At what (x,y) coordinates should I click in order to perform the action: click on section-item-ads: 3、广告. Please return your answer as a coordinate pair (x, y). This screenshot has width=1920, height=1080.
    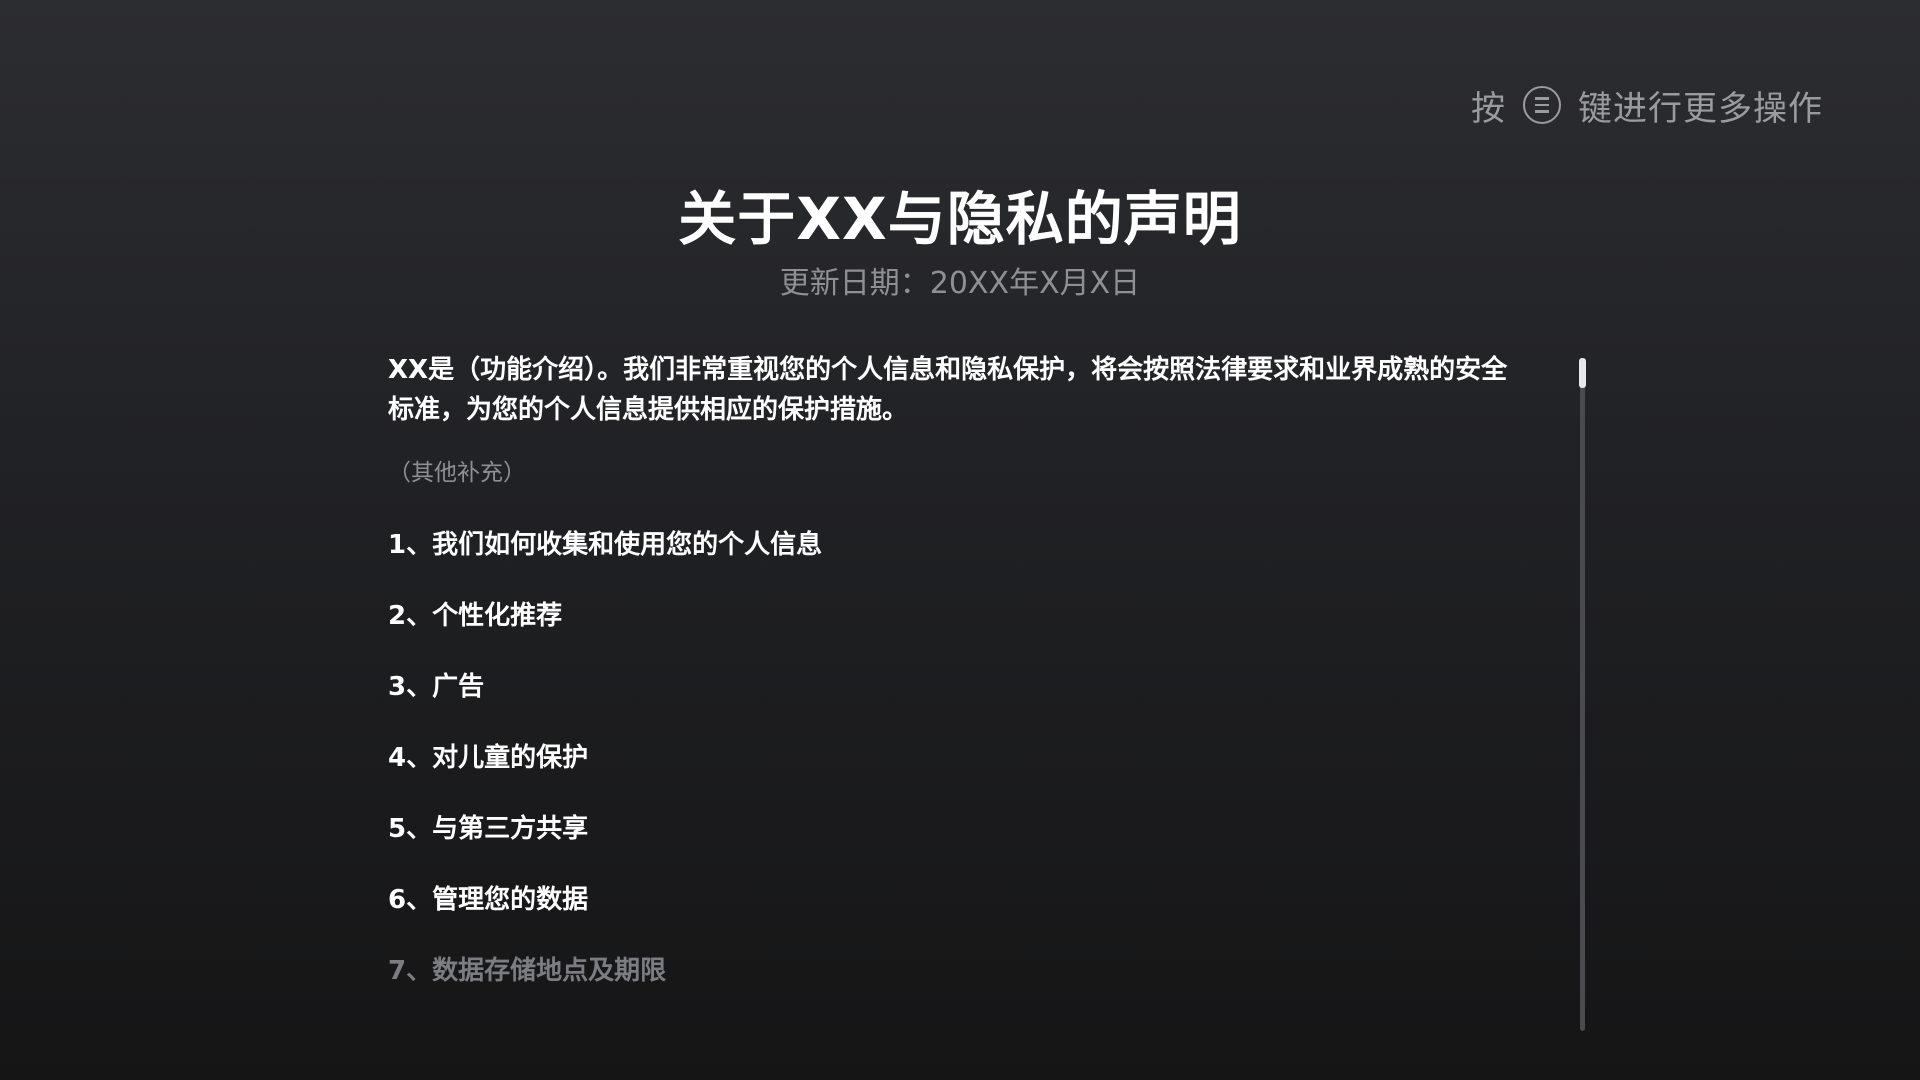
    Looking at the image, I should click on (958, 687).